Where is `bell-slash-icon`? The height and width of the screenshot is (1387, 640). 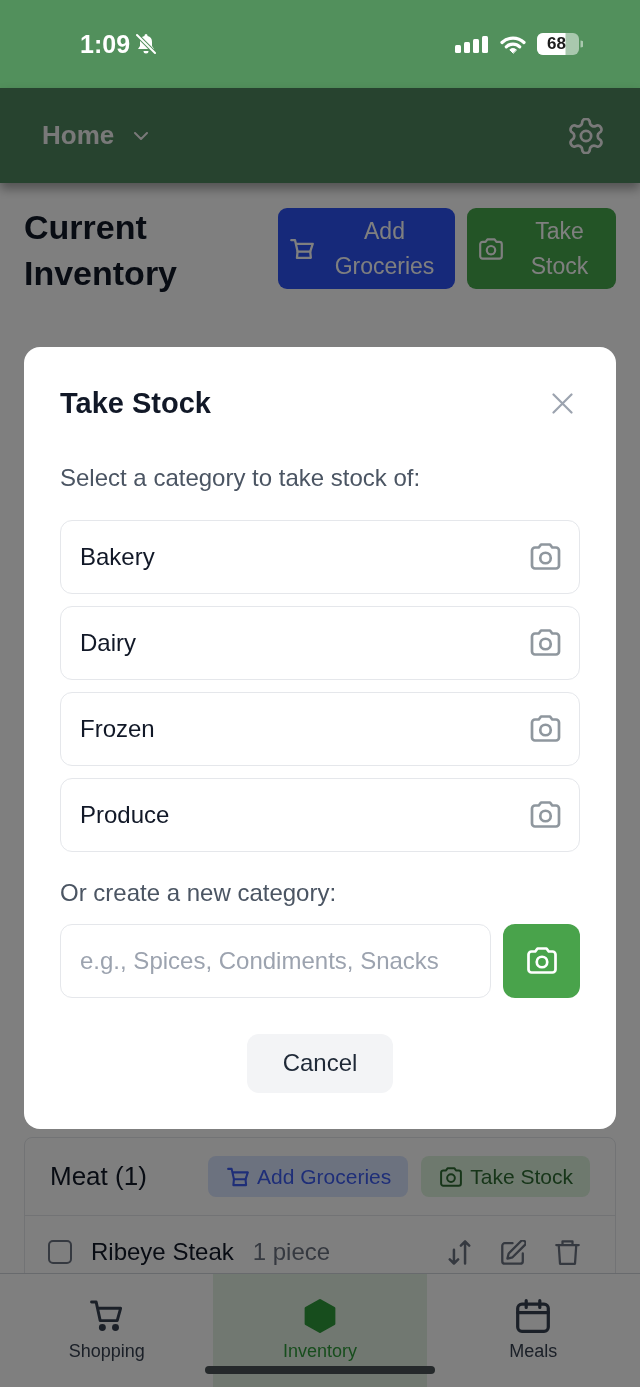 bell-slash-icon is located at coordinates (146, 44).